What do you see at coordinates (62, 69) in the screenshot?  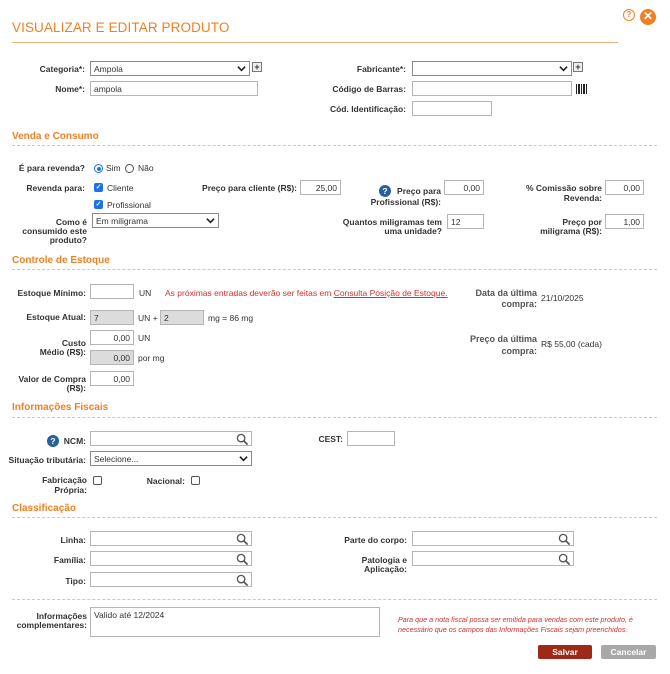 I see `categoria-label: Categoria*:` at bounding box center [62, 69].